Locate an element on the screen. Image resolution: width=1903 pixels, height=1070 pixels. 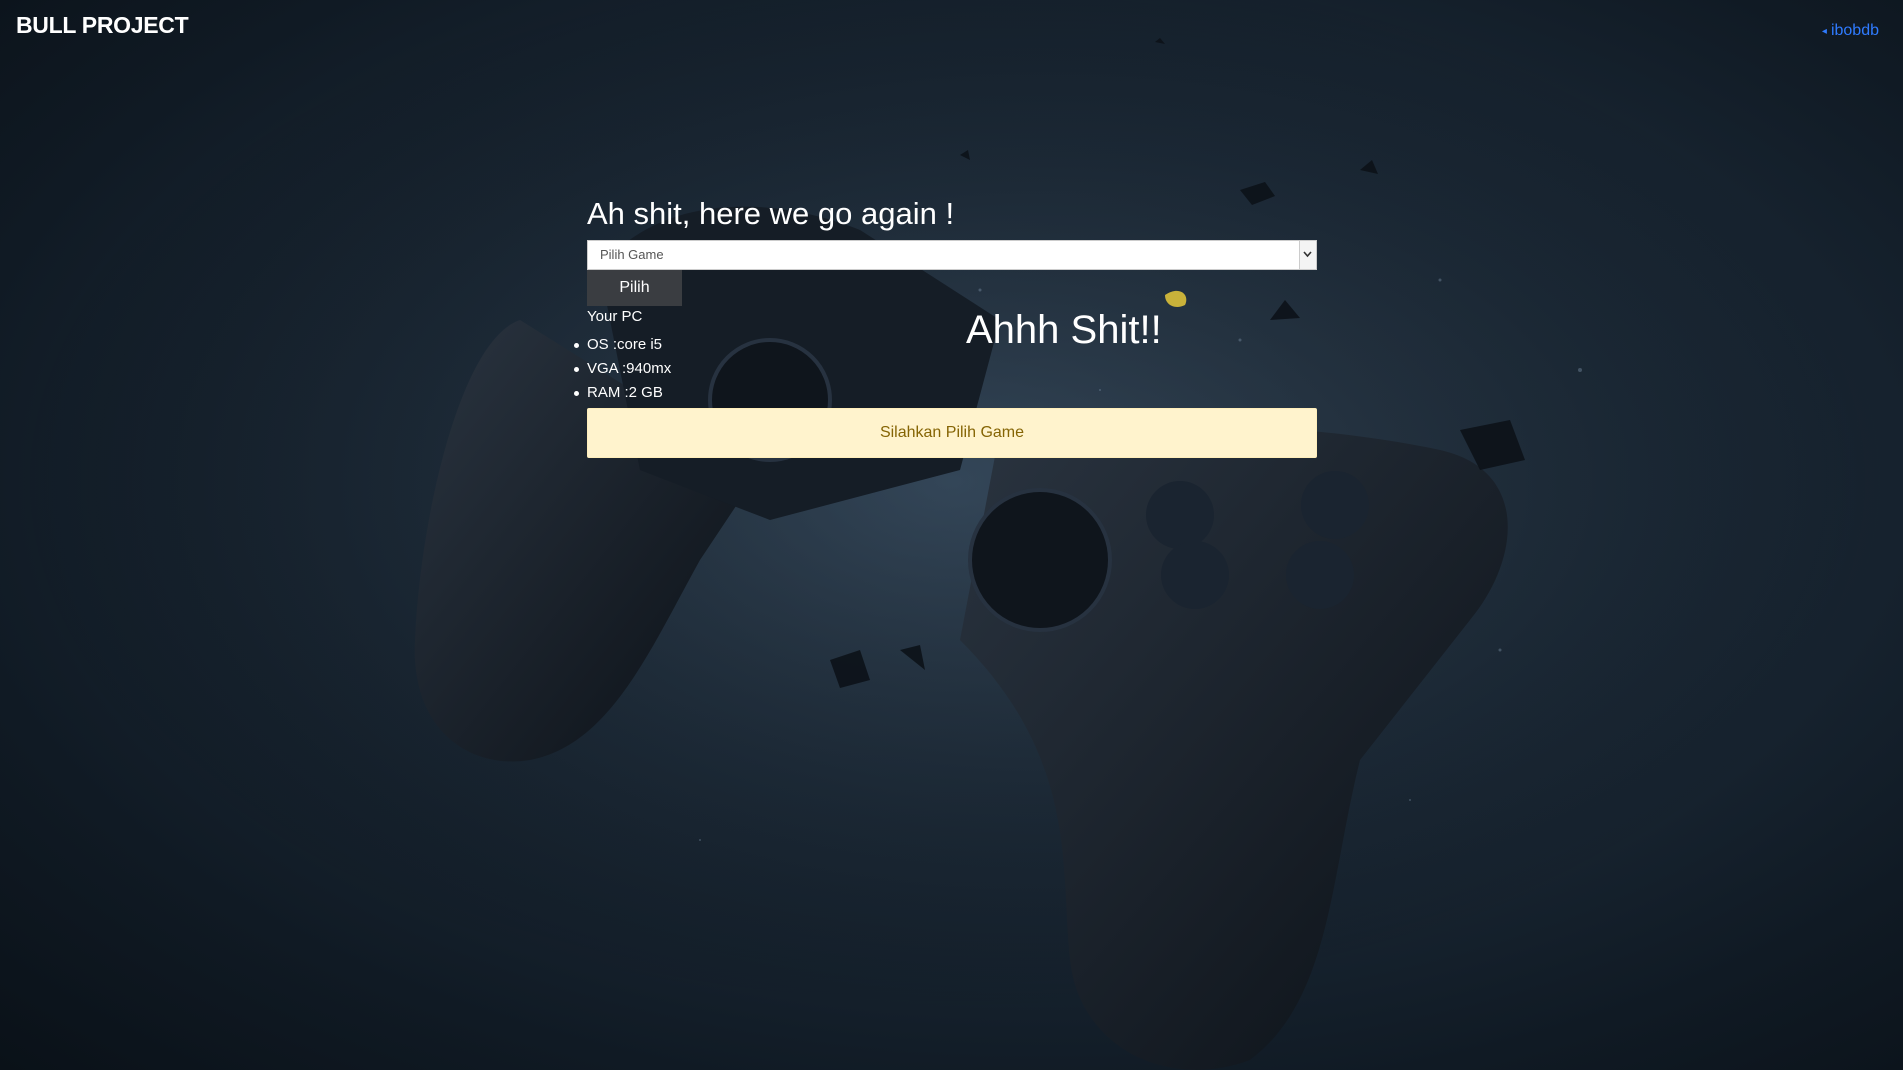
spec-ram: RAM :2 GB is located at coordinates (945, 393).